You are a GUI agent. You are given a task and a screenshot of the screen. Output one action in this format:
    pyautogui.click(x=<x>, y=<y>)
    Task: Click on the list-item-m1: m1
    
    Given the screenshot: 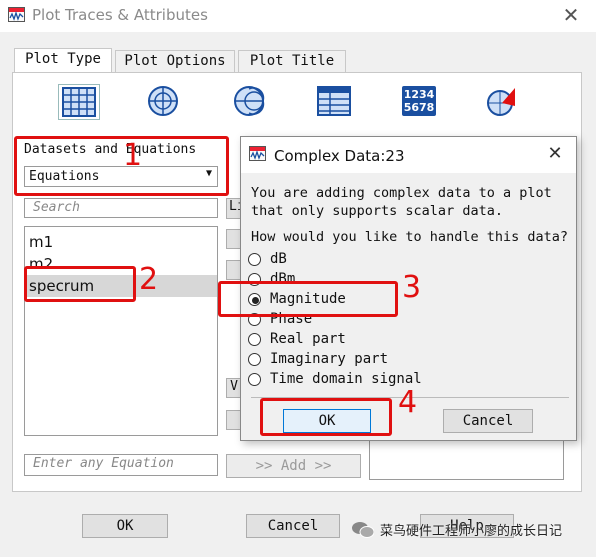 What is the action you would take?
    pyautogui.click(x=121, y=242)
    